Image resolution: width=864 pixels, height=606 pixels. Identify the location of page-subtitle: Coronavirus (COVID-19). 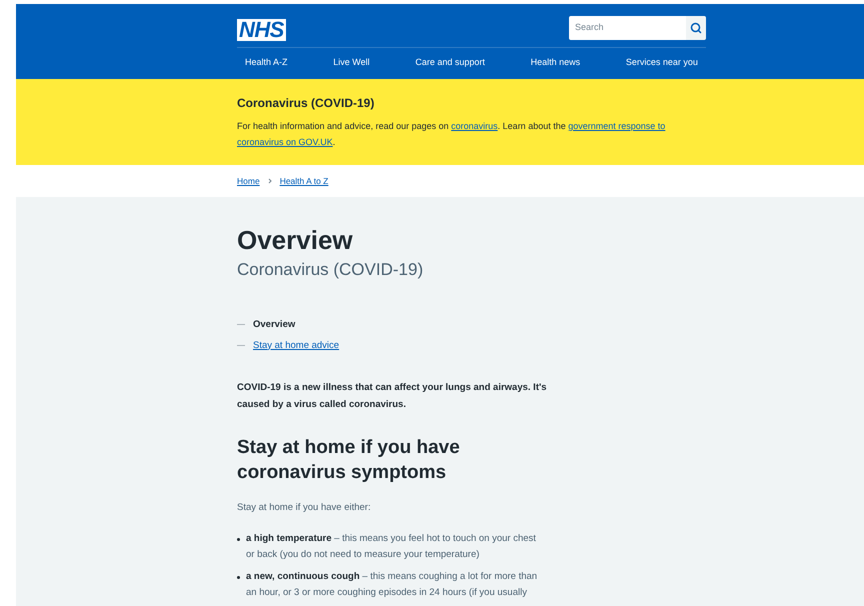
(330, 270).